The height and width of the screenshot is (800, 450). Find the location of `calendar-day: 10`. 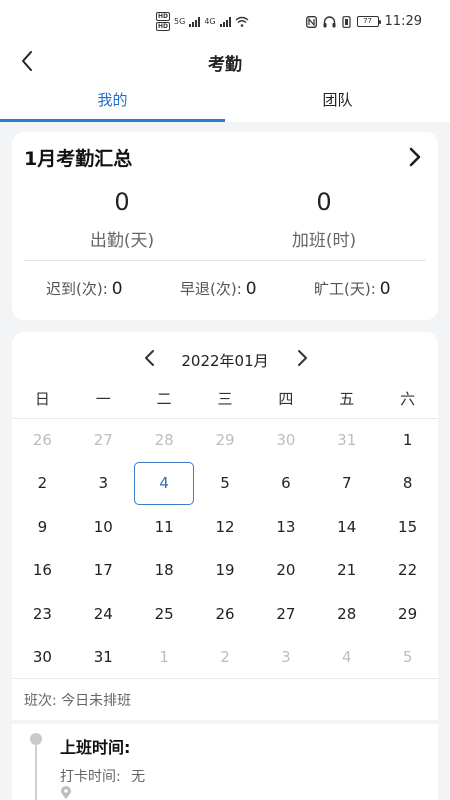

calendar-day: 10 is located at coordinates (103, 527).